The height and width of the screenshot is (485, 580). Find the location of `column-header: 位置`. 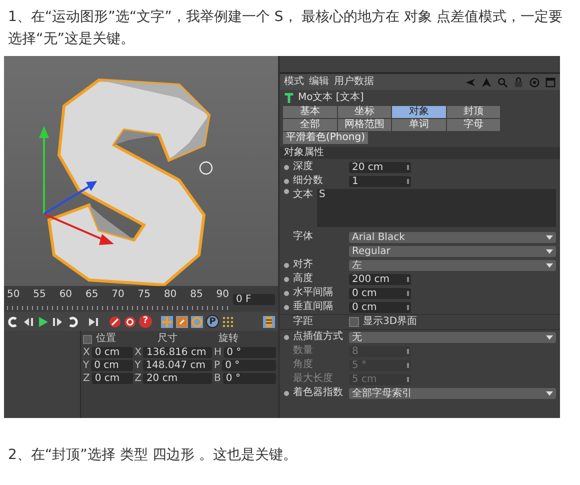

column-header: 位置 is located at coordinates (106, 339).